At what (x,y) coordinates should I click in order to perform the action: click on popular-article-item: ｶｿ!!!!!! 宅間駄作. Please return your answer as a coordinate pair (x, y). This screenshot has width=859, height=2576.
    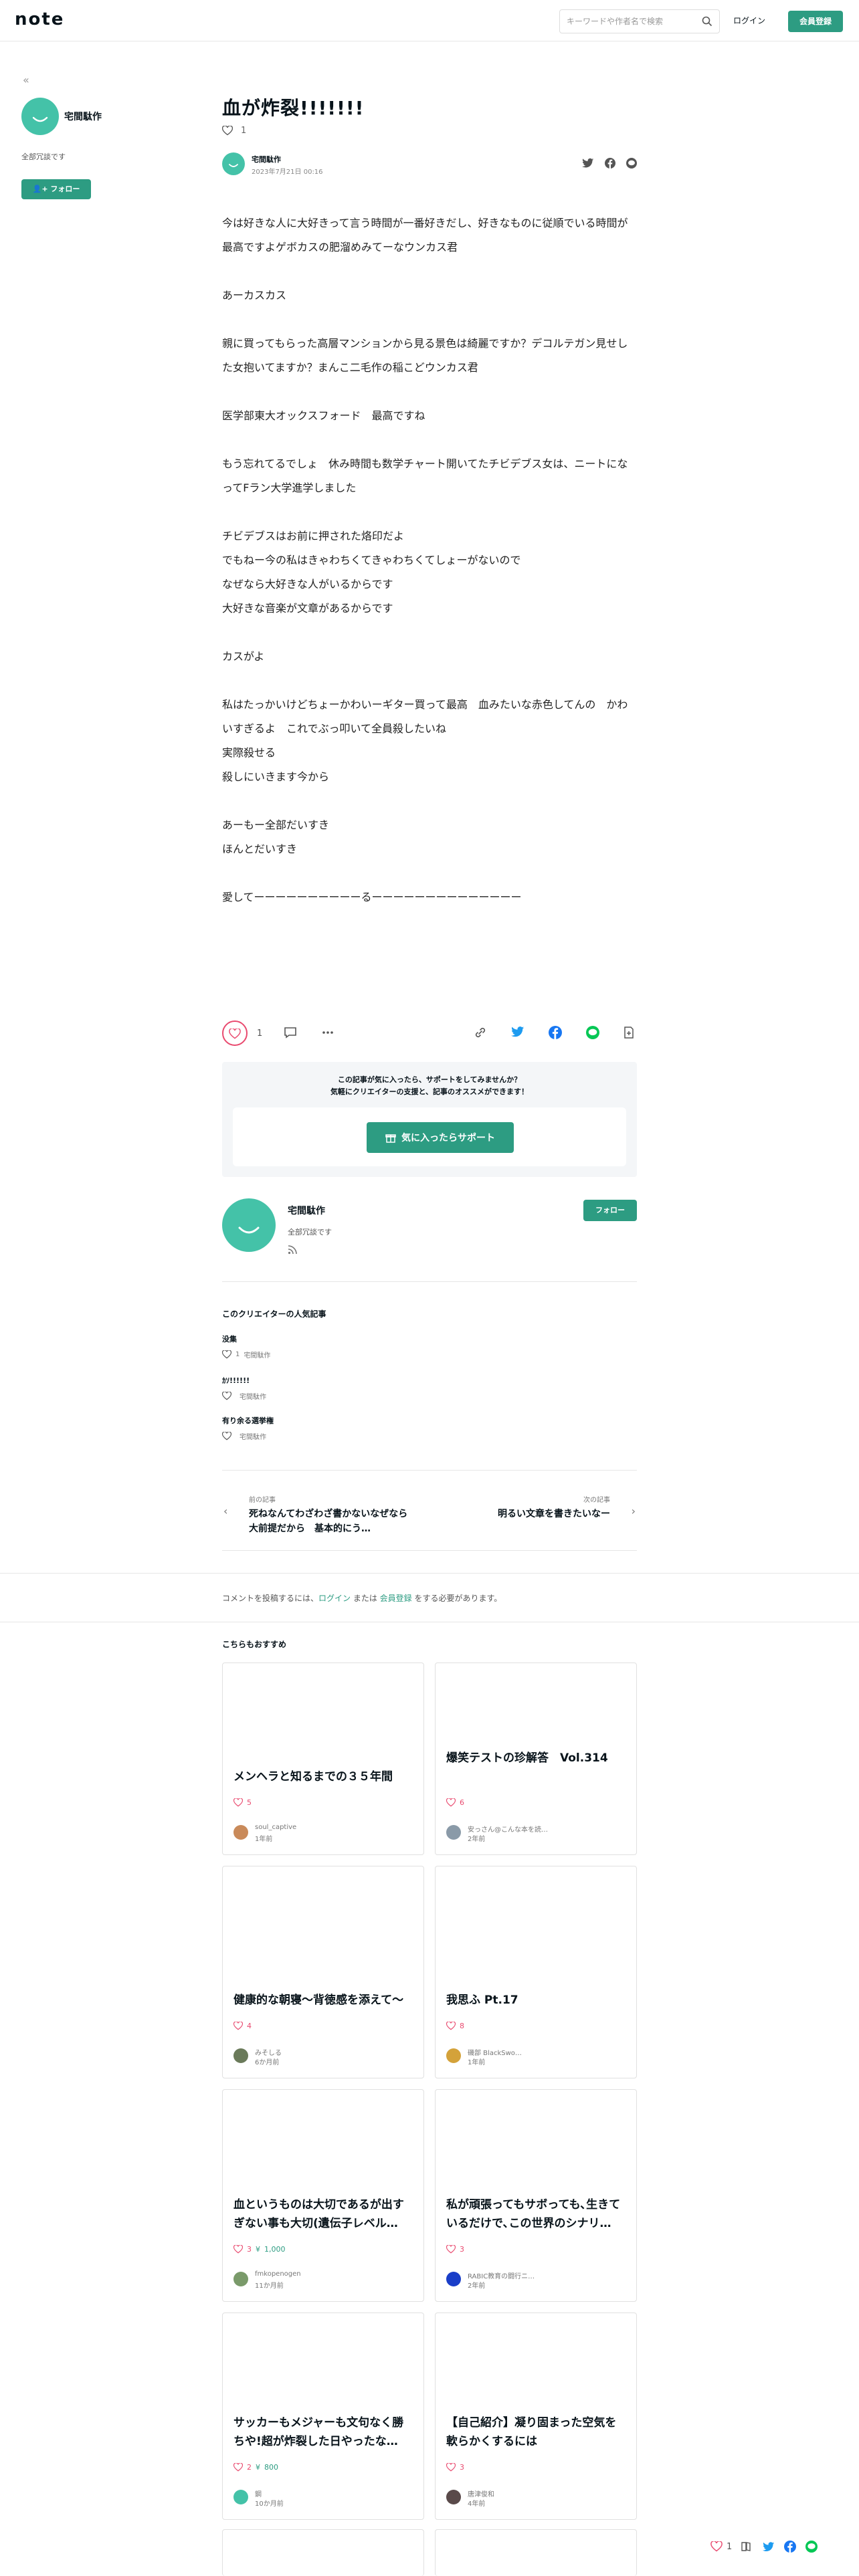
    Looking at the image, I should click on (429, 1388).